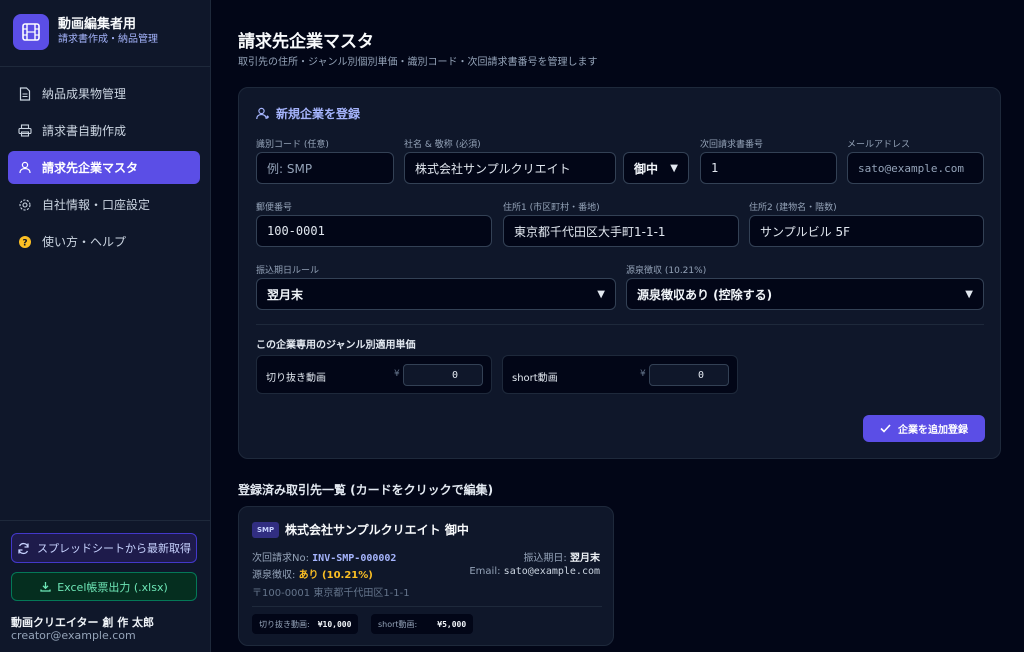 The width and height of the screenshot is (1024, 652). I want to click on code-label: 識別コード (任意), so click(292, 145).